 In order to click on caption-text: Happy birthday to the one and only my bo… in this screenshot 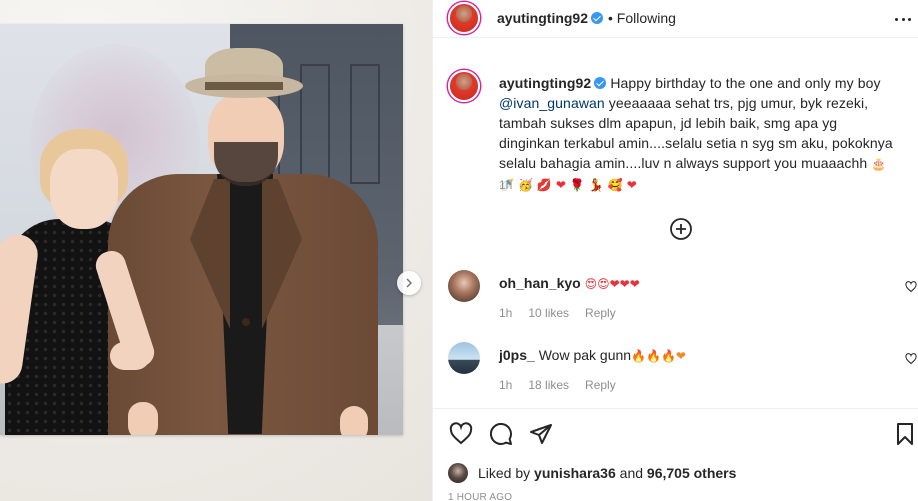, I will do `click(745, 83)`.